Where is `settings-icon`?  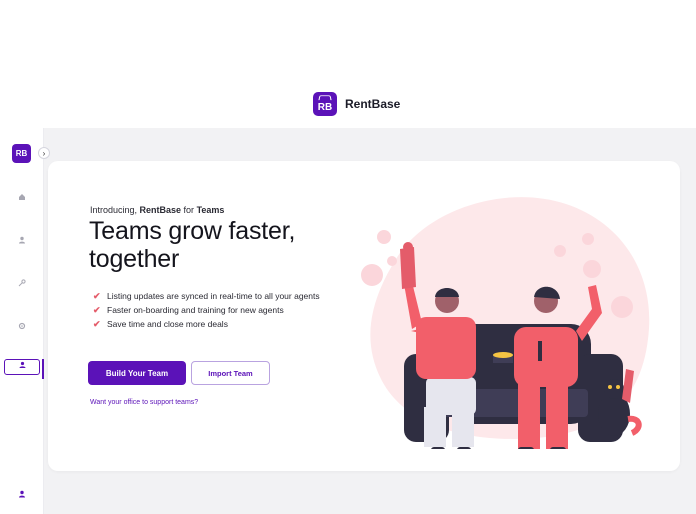
settings-icon is located at coordinates (22, 327).